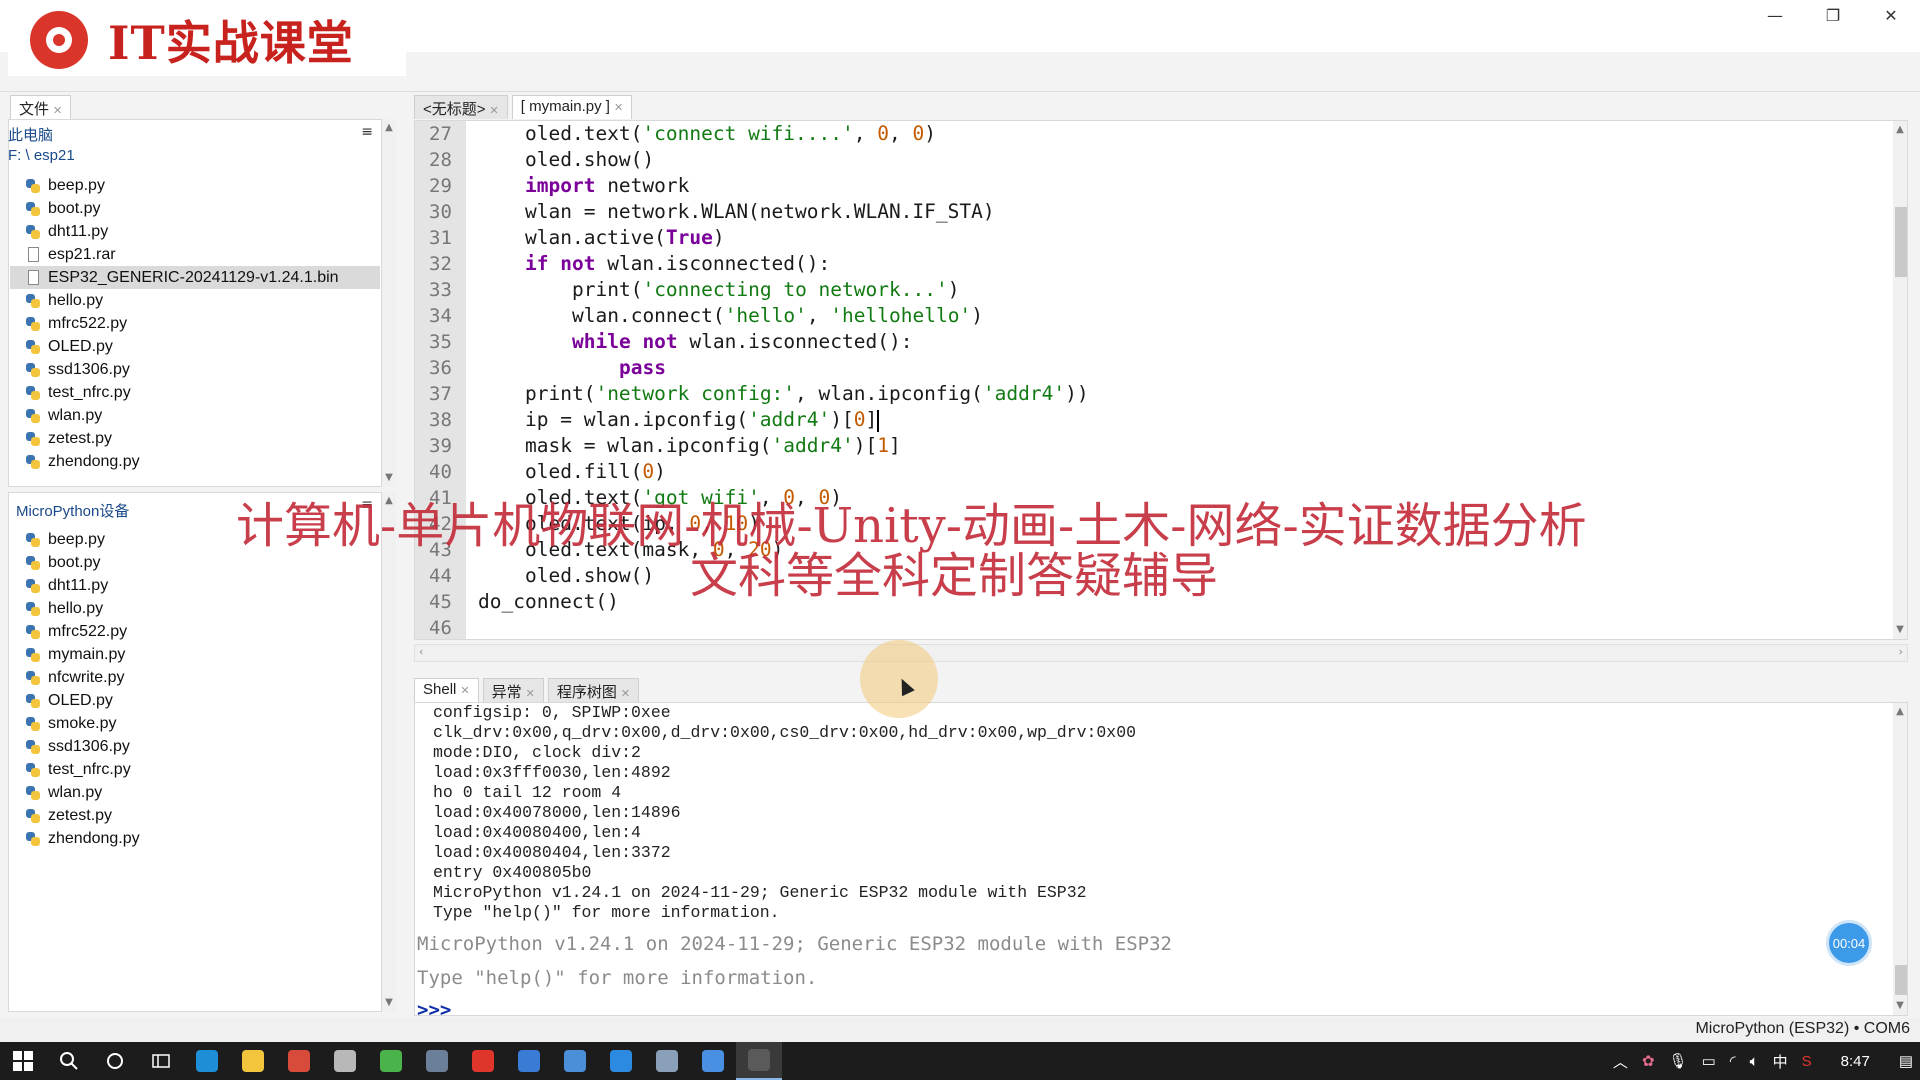 Image resolution: width=1920 pixels, height=1080 pixels. What do you see at coordinates (1145, 368) in the screenshot?
I see `code-line: 36 pass` at bounding box center [1145, 368].